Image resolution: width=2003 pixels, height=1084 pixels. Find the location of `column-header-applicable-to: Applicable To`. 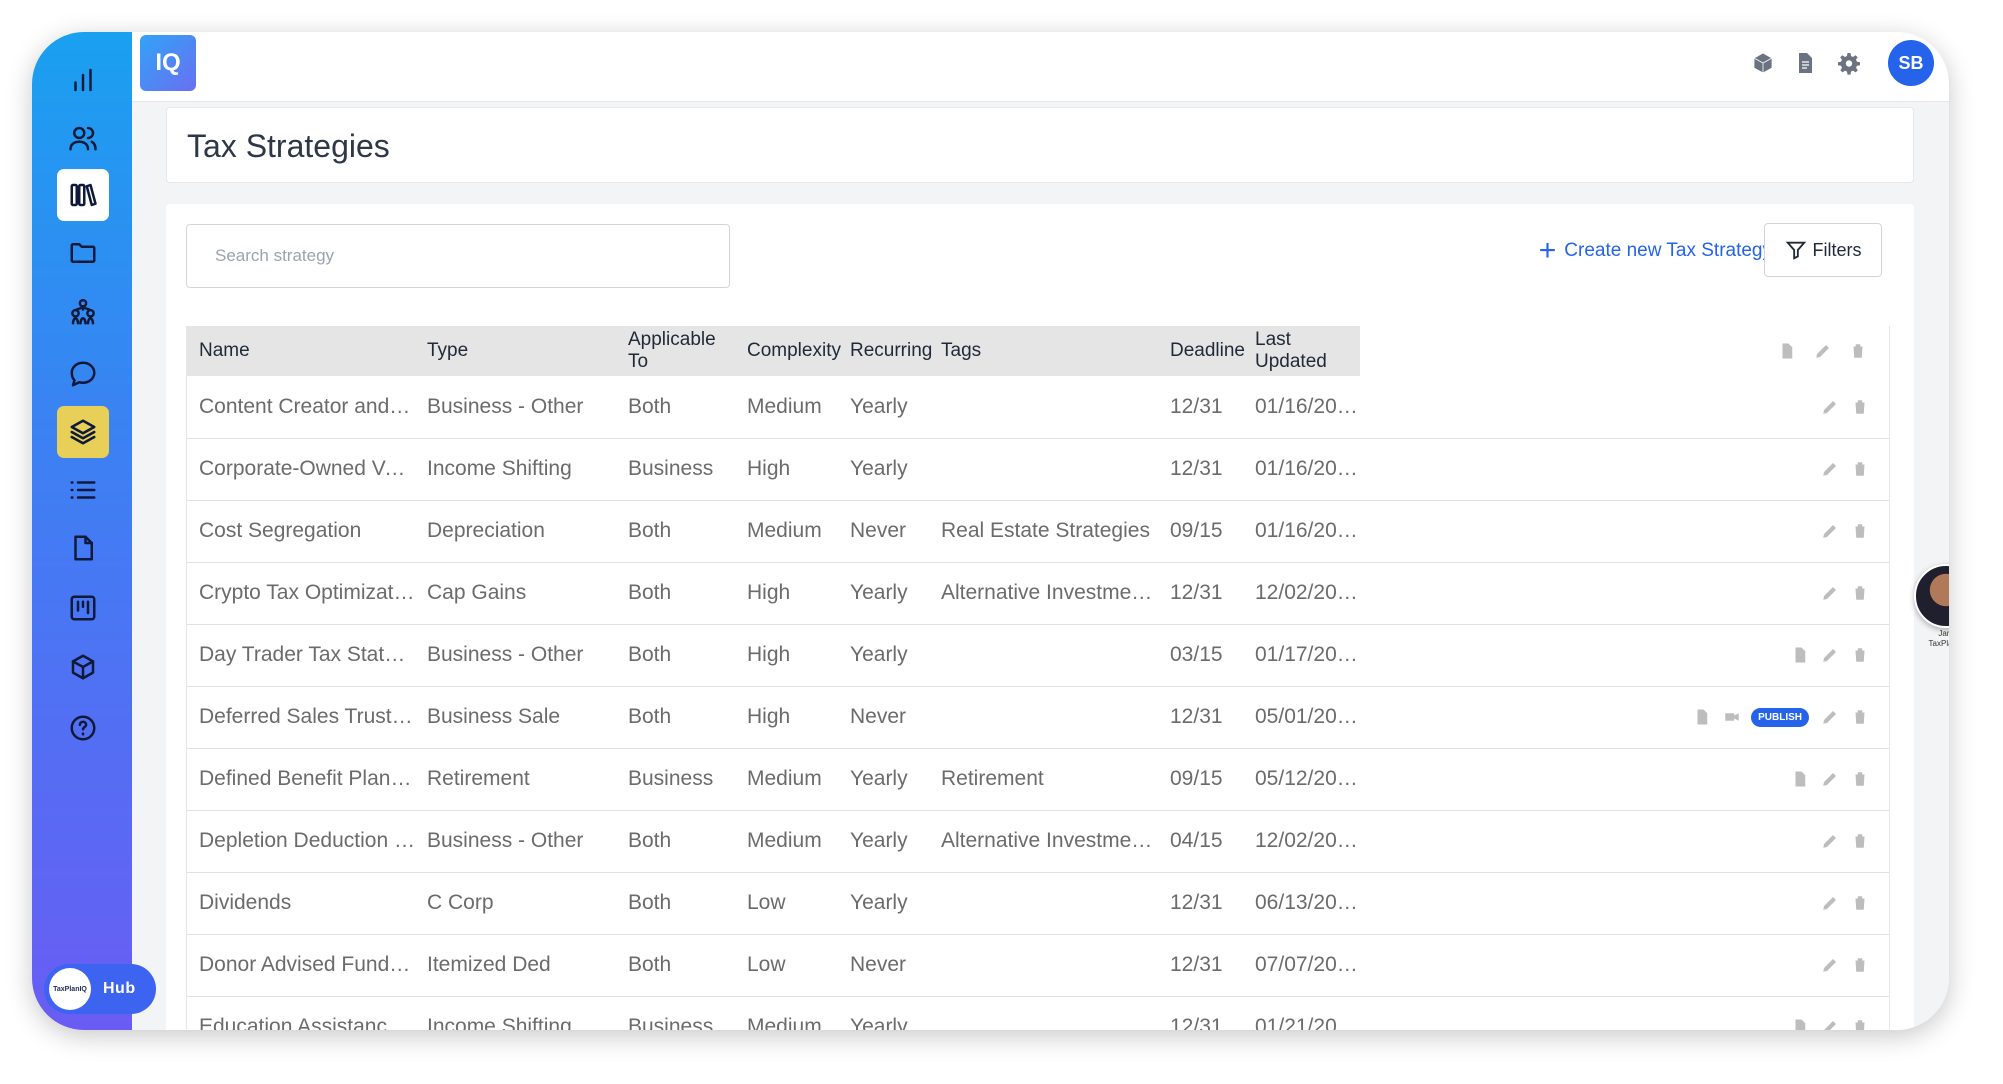

column-header-applicable-to: Applicable To is located at coordinates (675, 351).